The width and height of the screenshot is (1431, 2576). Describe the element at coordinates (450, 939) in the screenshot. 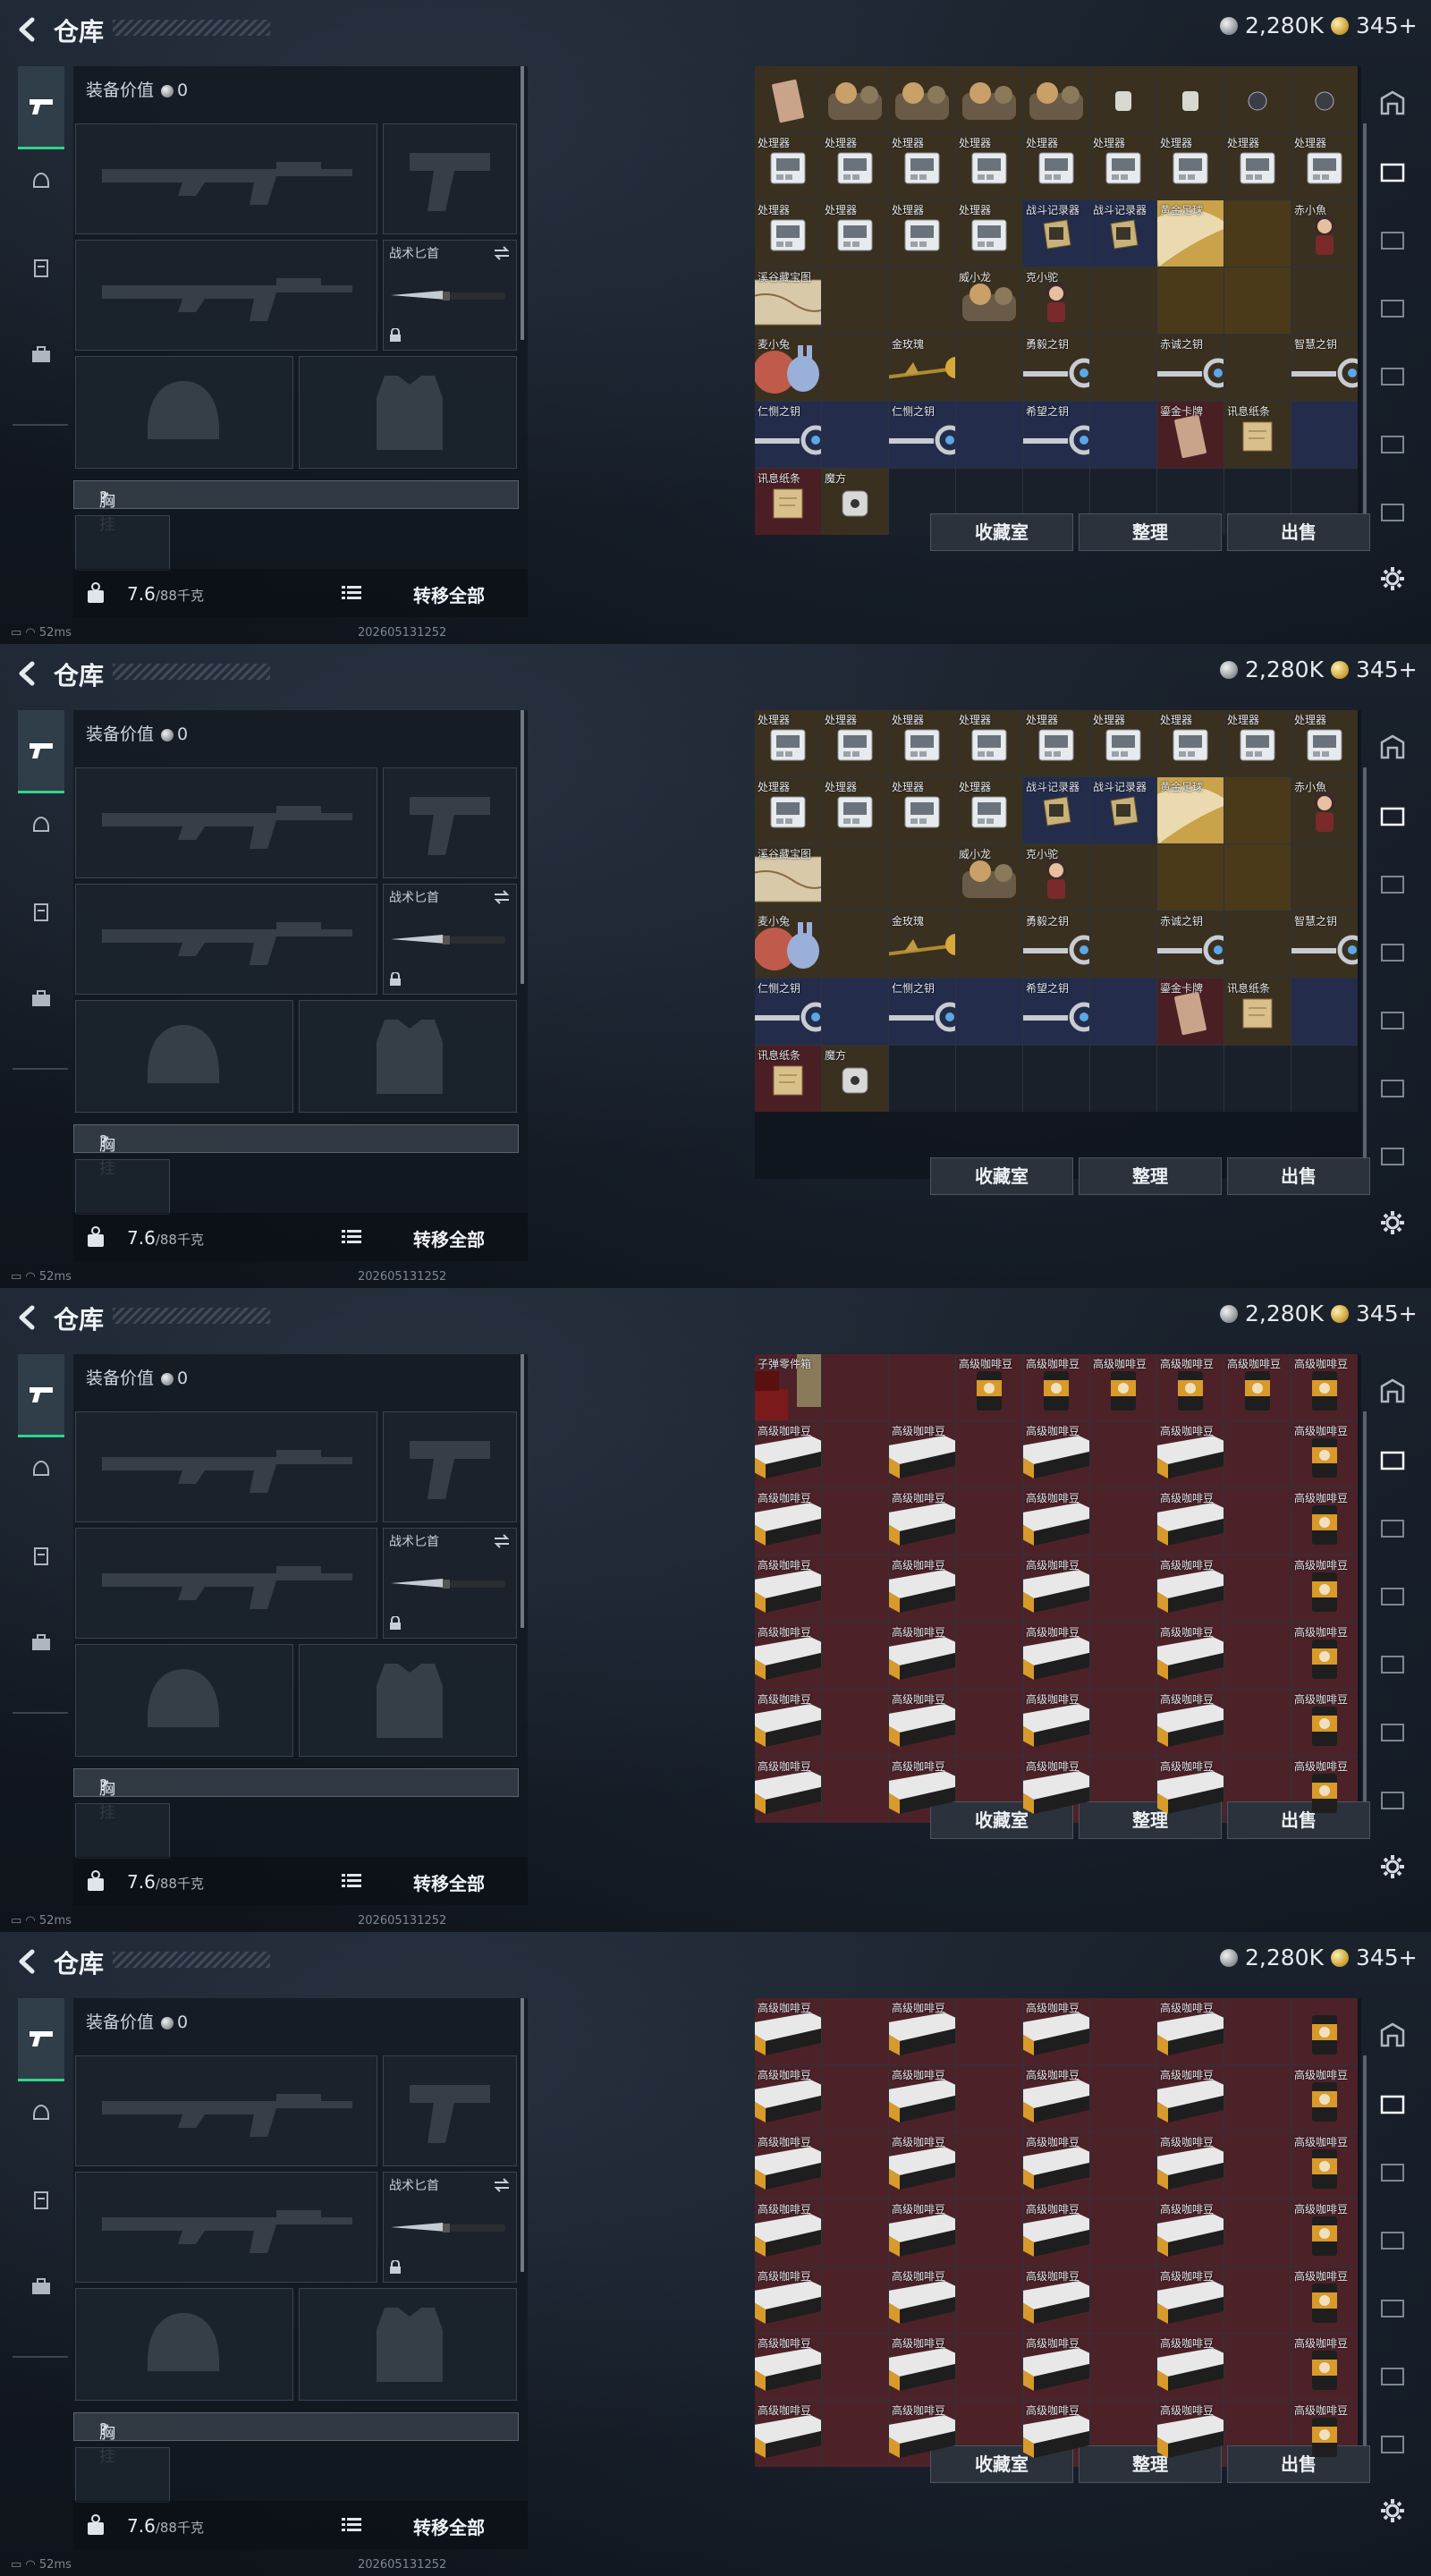

I see `melee-slot: 战术匕首` at that location.